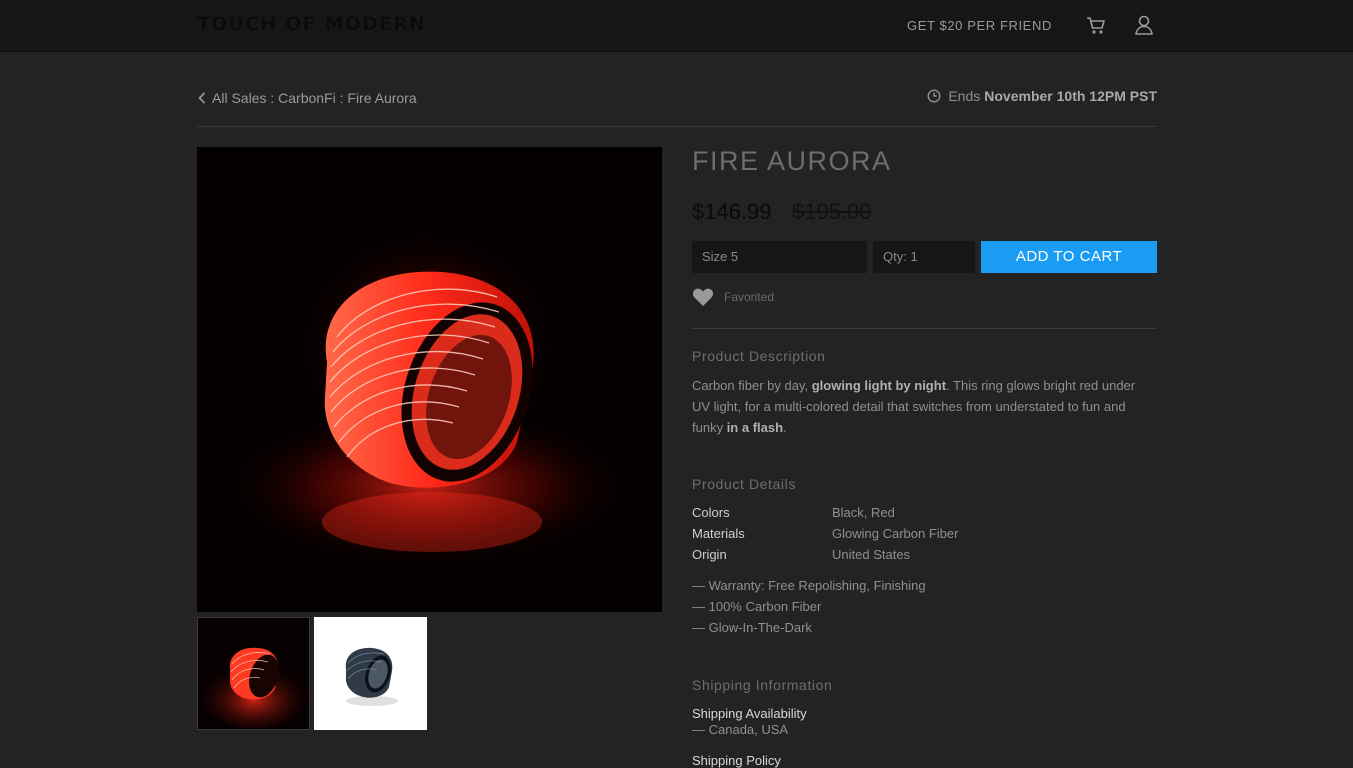  I want to click on breadcrumb: All Sales : CarbonFi : Fire Aurora, so click(307, 98).